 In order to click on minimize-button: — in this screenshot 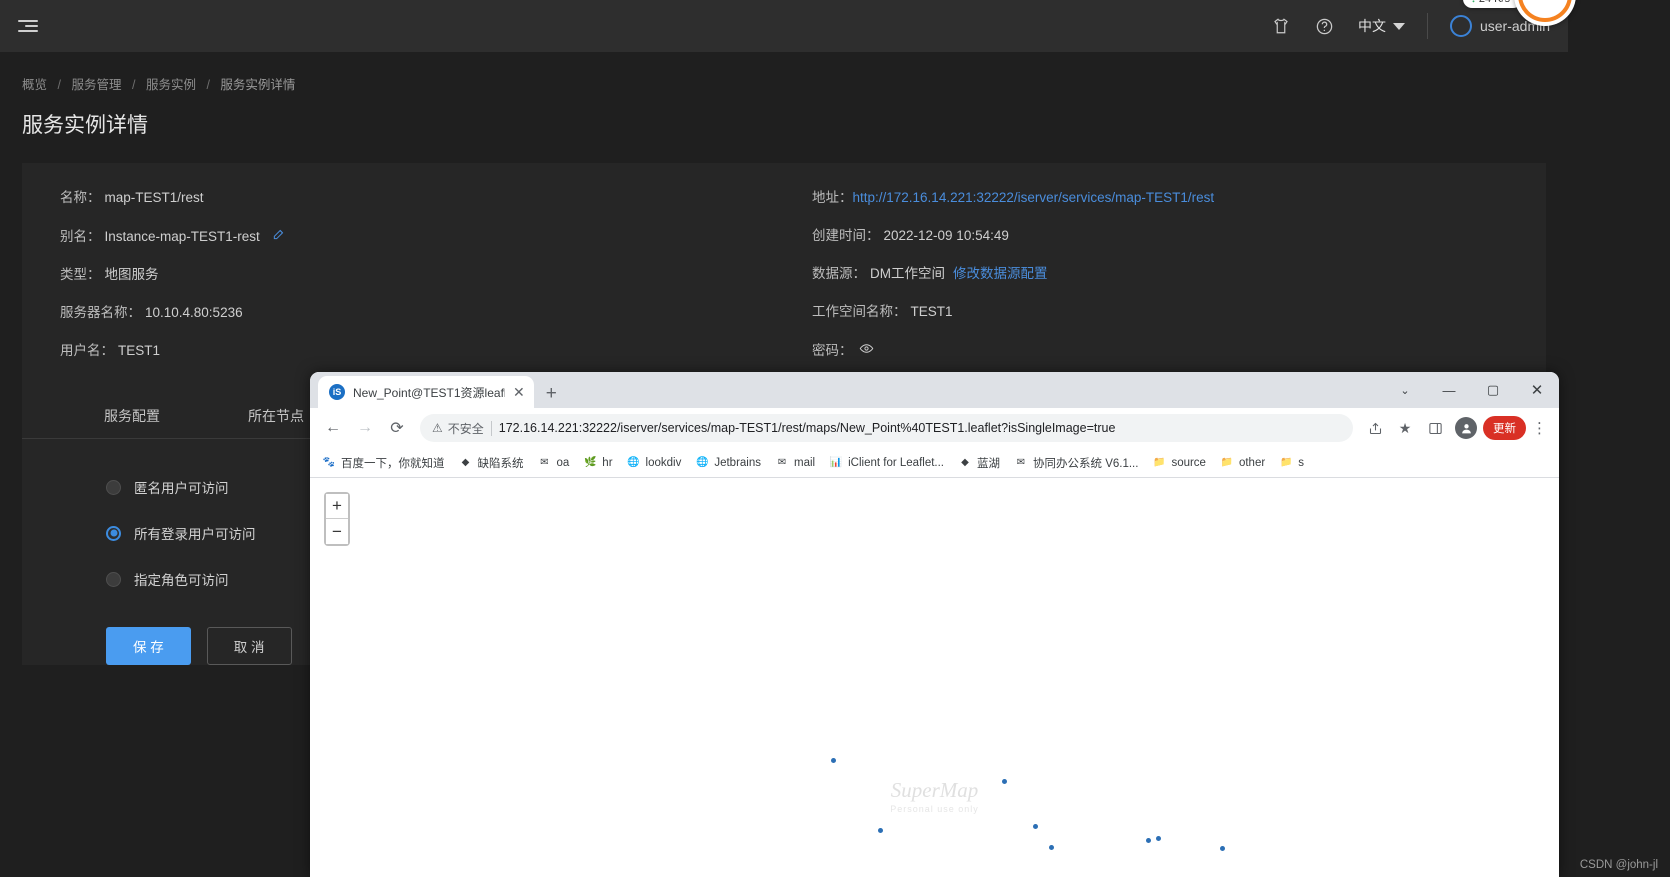, I will do `click(1449, 390)`.